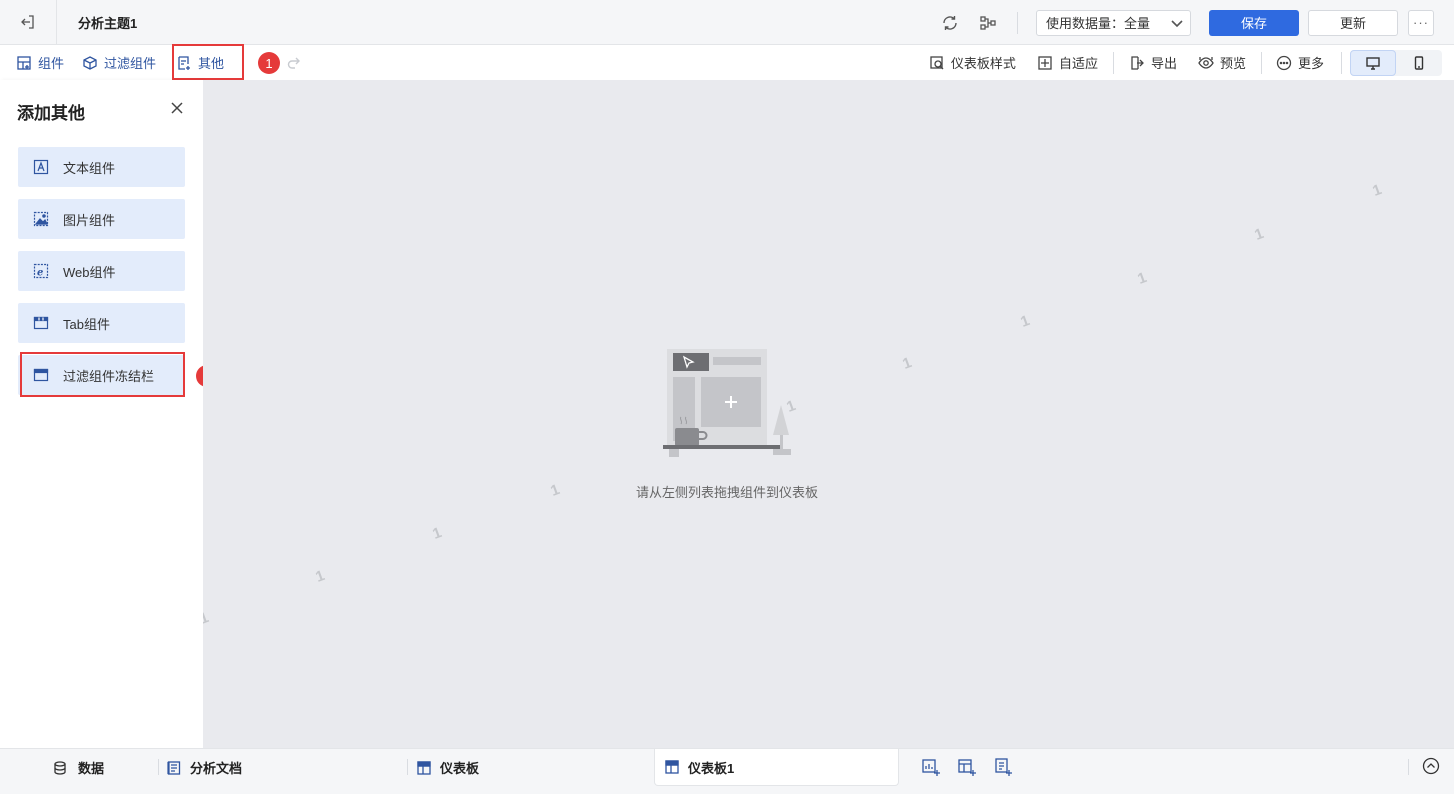 This screenshot has width=1454, height=794. What do you see at coordinates (1254, 22) in the screenshot?
I see `save-button: 保存` at bounding box center [1254, 22].